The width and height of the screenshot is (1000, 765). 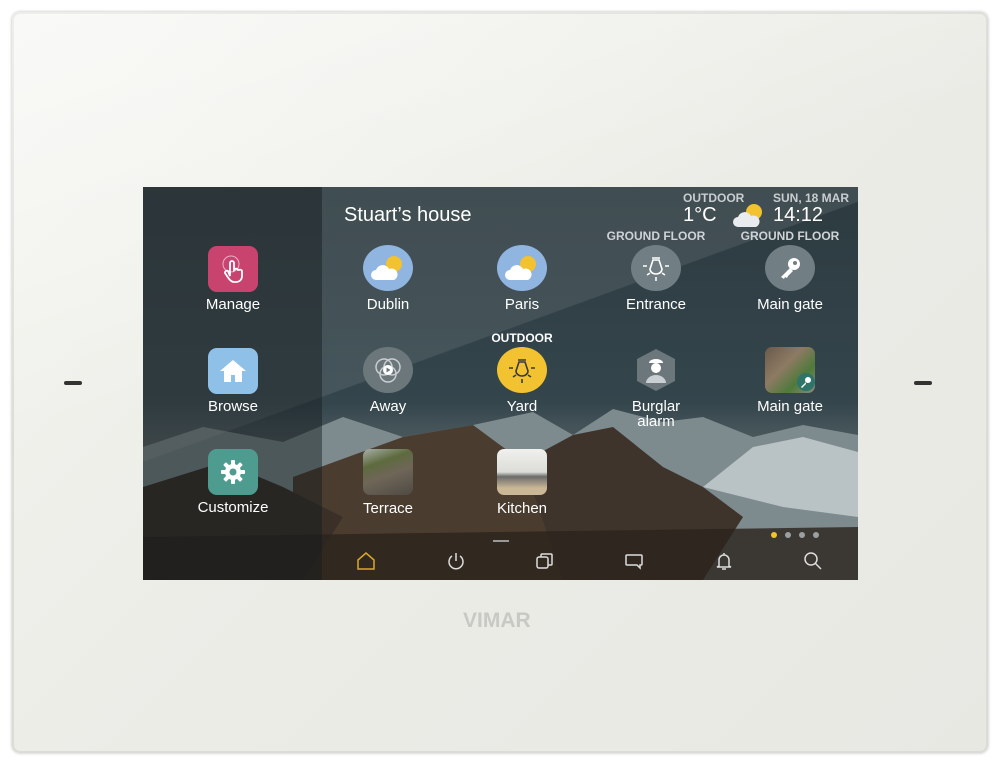 What do you see at coordinates (522, 472) in the screenshot?
I see `kitchen-photo` at bounding box center [522, 472].